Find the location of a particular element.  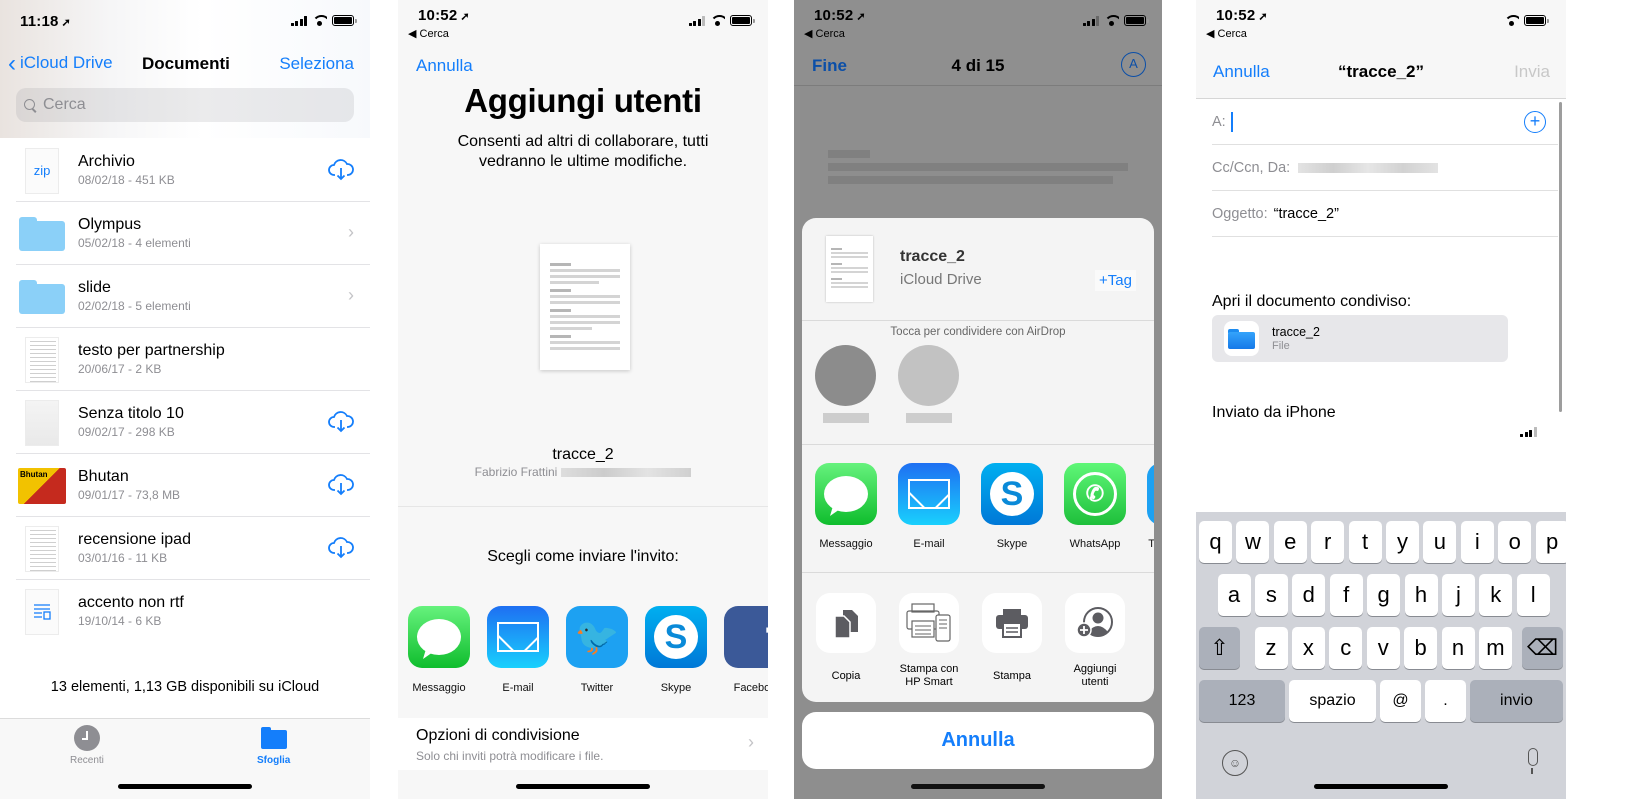

key-r: r is located at coordinates (1328, 542).